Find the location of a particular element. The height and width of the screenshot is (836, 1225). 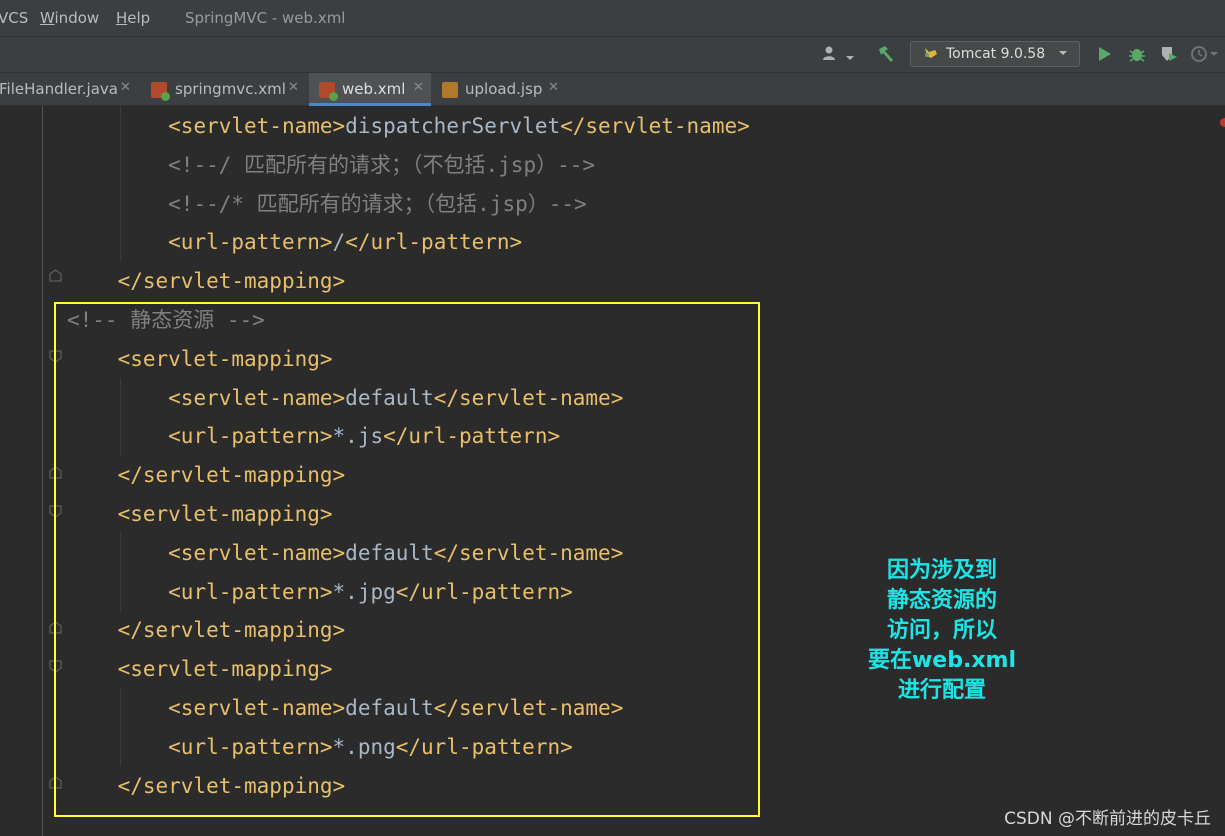

code-line: <url-pattern>/</url-pattern> is located at coordinates (294, 242).